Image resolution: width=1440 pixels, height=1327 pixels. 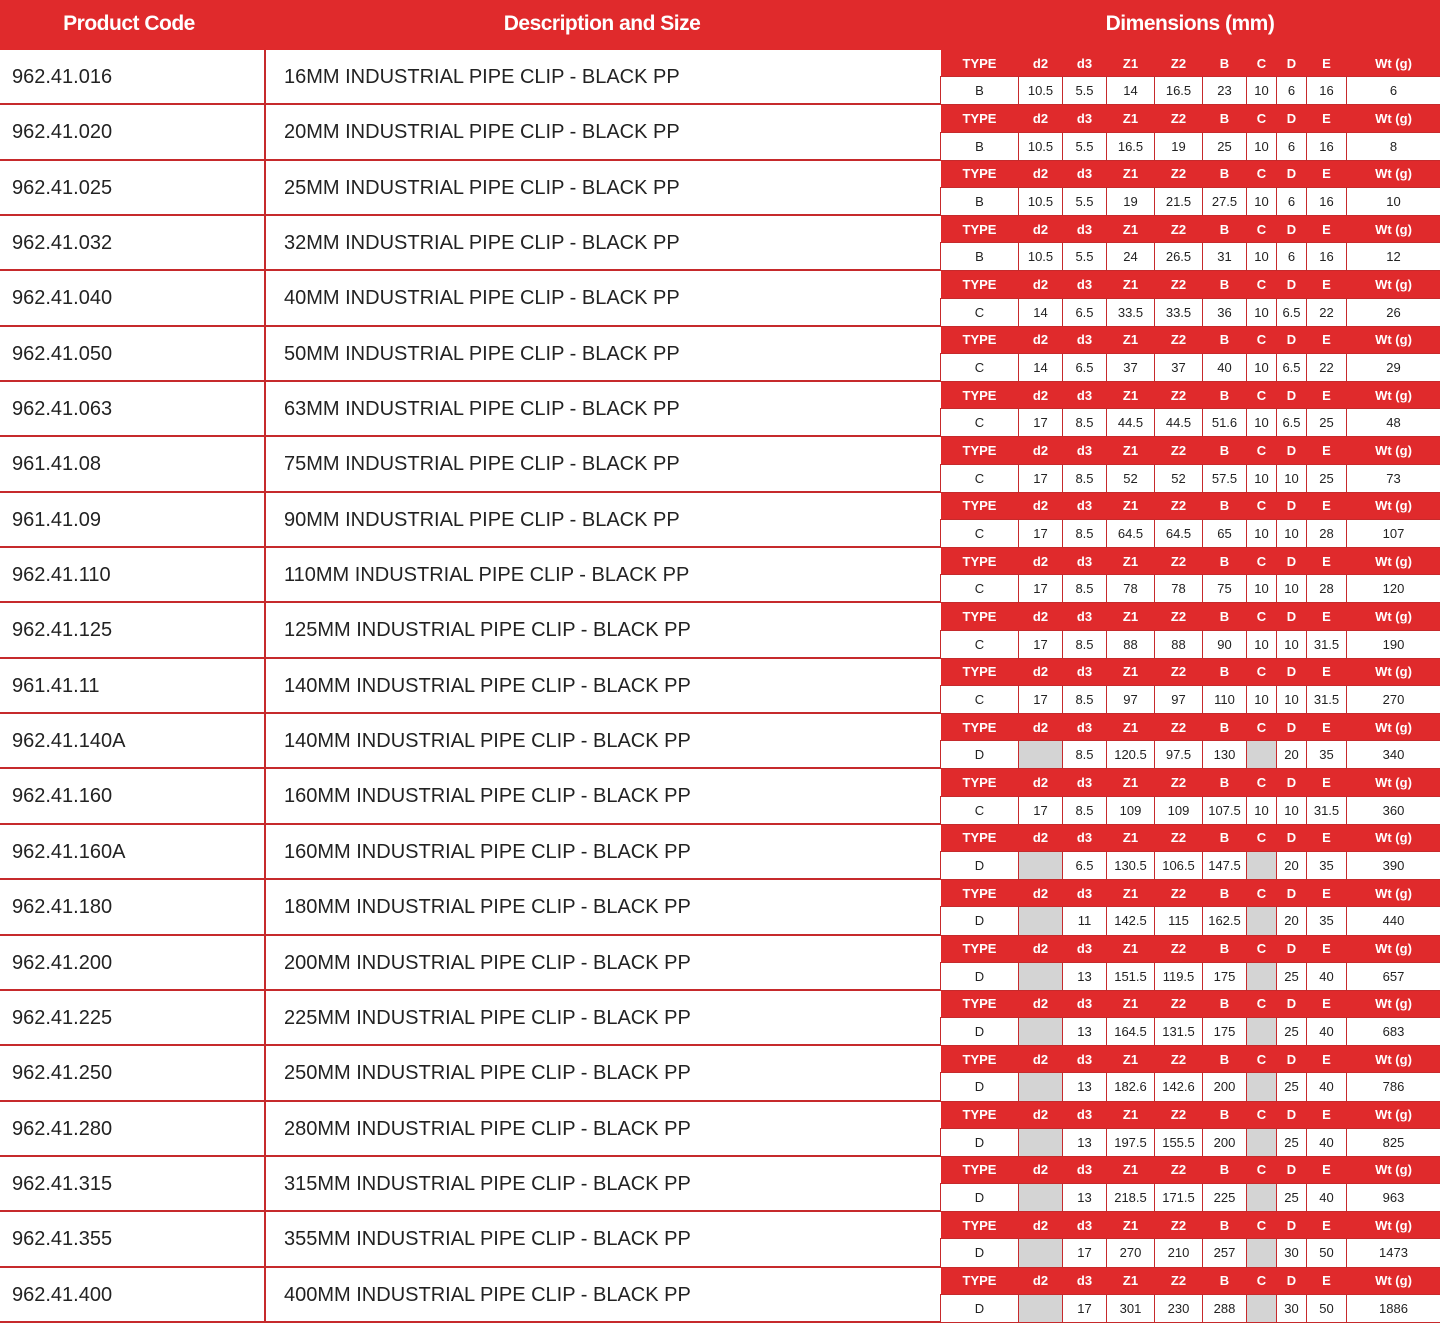 What do you see at coordinates (1178, 423) in the screenshot?
I see `dimension-value-cell: 44.5` at bounding box center [1178, 423].